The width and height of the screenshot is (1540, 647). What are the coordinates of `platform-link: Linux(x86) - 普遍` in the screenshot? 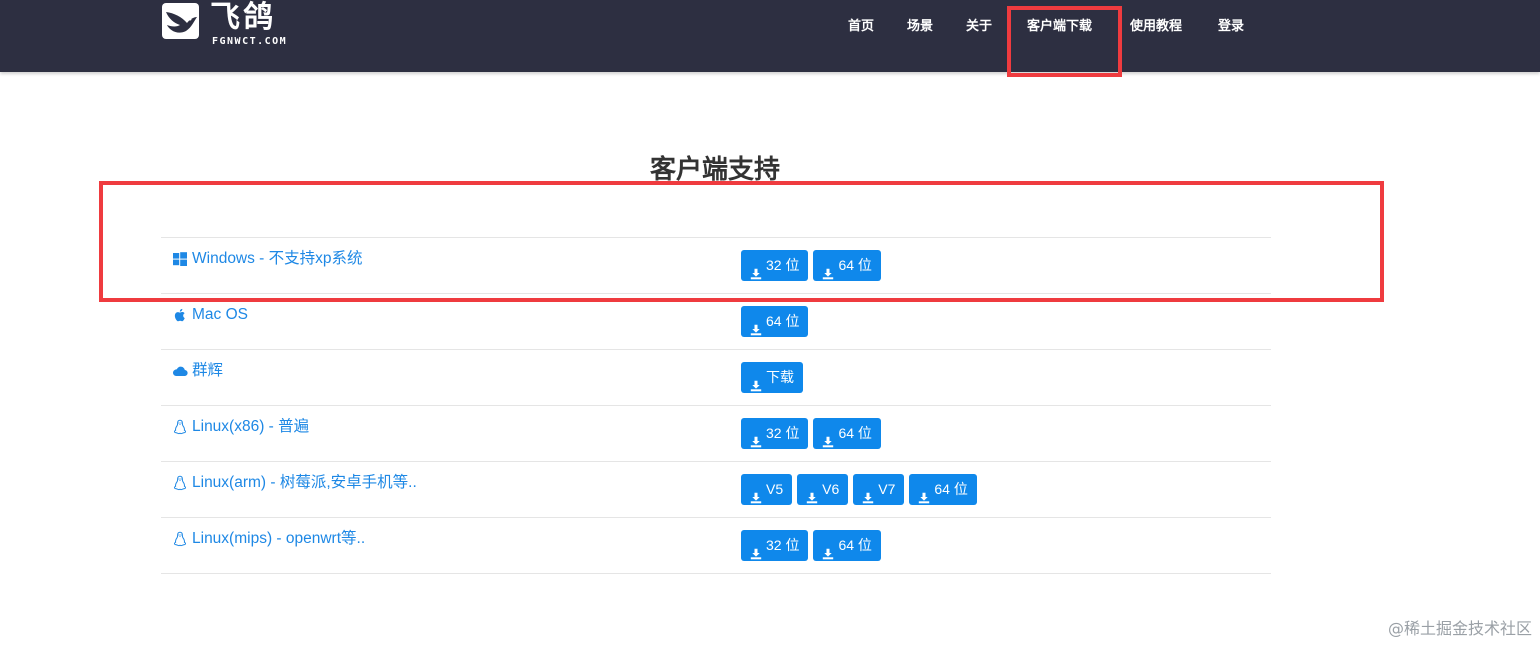 It's located at (240, 427).